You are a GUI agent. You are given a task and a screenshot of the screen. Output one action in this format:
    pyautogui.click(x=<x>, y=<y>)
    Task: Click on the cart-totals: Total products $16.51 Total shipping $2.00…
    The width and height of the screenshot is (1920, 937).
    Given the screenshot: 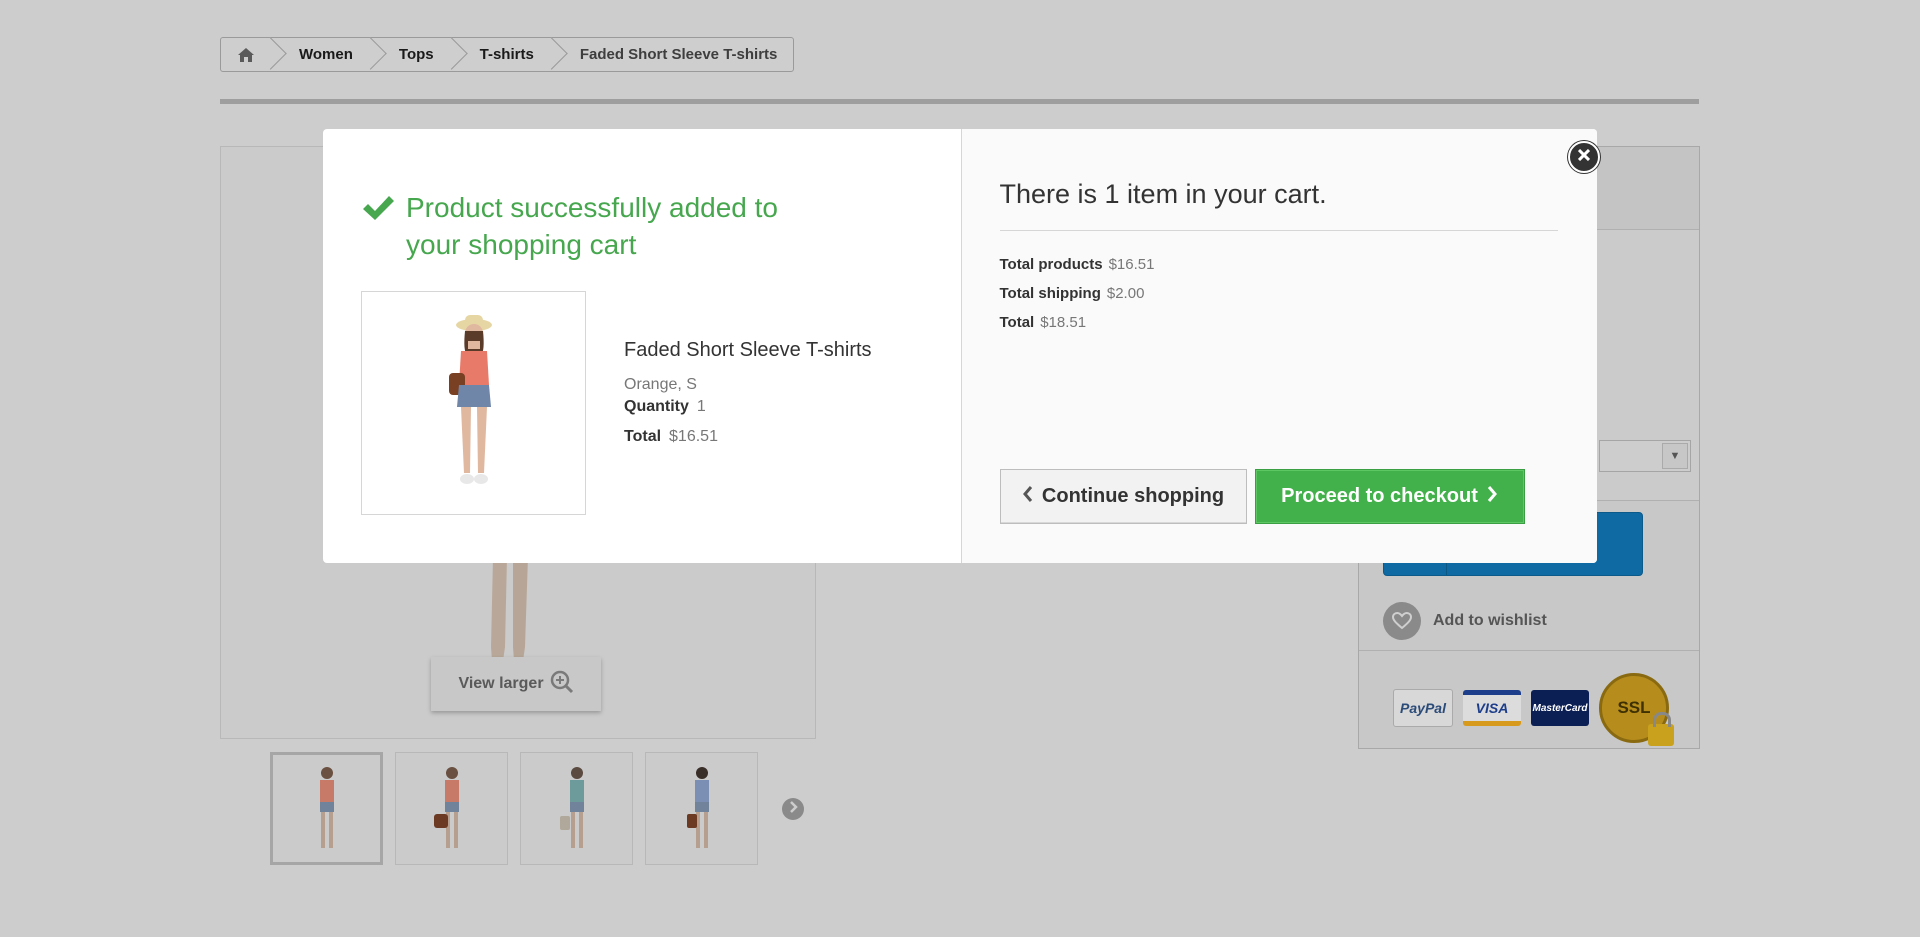 What is the action you would take?
    pyautogui.click(x=1077, y=299)
    